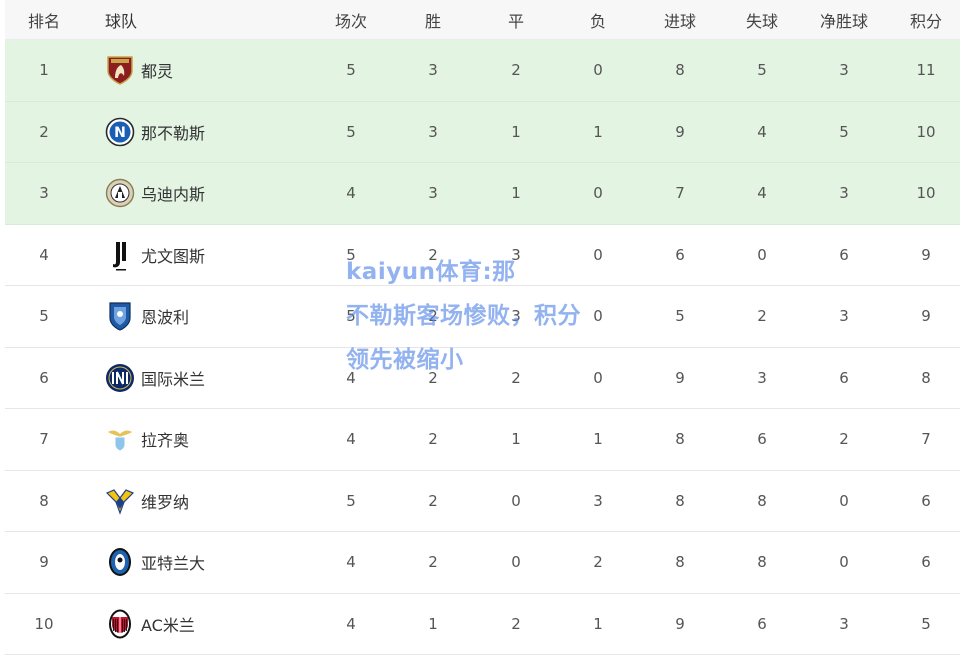 Image resolution: width=960 pixels, height=658 pixels. What do you see at coordinates (44, 19) in the screenshot?
I see `header-rank: 排名` at bounding box center [44, 19].